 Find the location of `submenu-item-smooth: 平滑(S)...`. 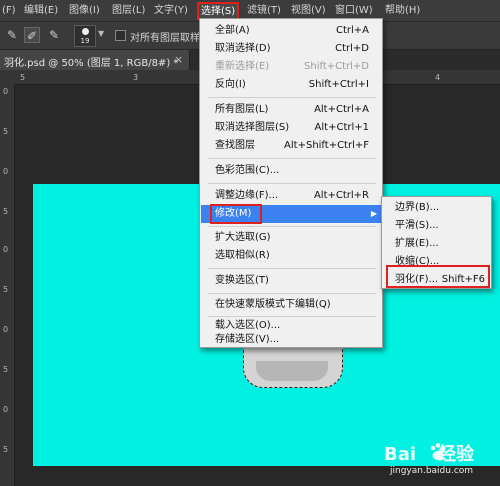

submenu-item-smooth: 平滑(S)... is located at coordinates (437, 226).